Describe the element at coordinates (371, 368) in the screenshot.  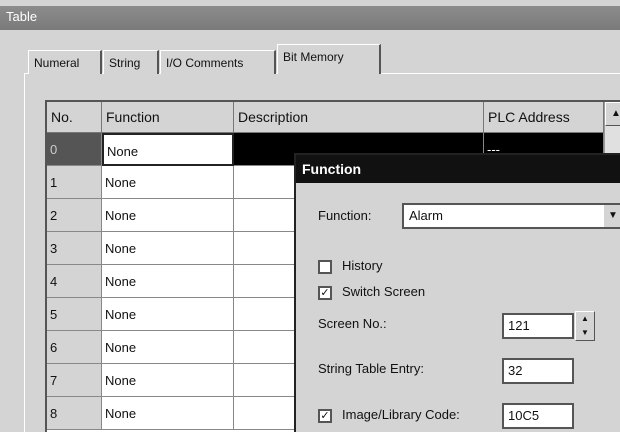
I see `string-table-entry-label: String Table Entry:` at that location.